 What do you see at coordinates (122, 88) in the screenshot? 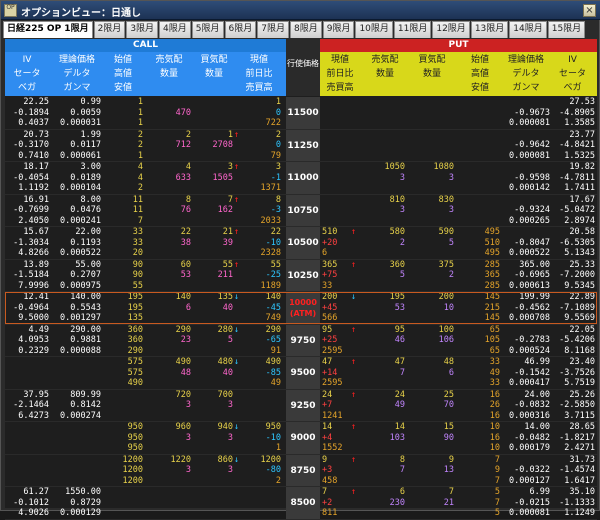
I see `call-col-header: 安値` at bounding box center [122, 88].